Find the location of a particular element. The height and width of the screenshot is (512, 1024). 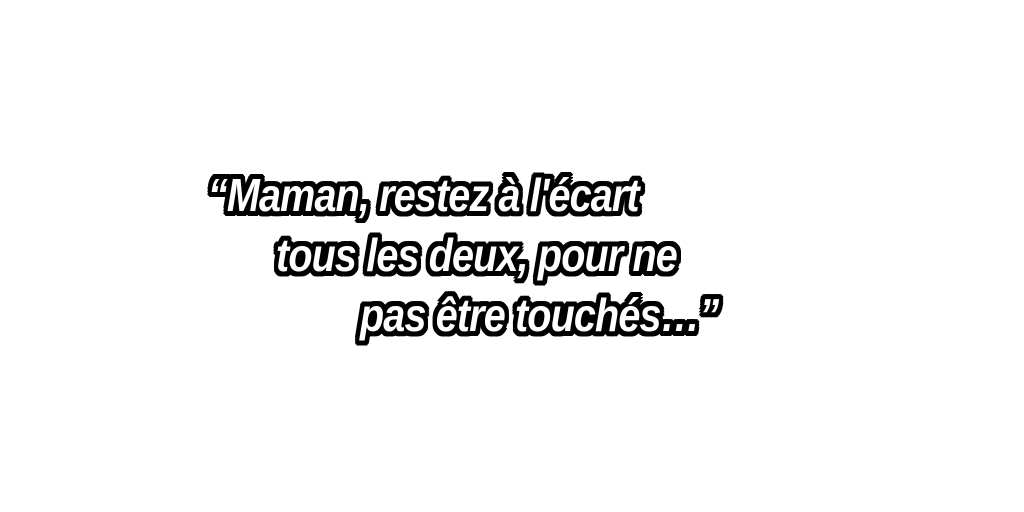

quote-line-3: pas être touchés…” is located at coordinates (539, 315).